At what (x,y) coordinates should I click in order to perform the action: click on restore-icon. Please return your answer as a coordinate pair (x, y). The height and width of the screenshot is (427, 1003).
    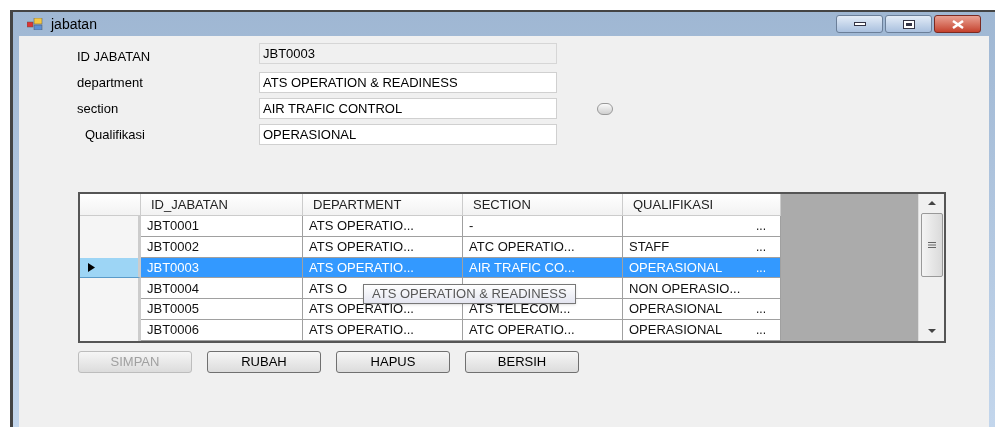
    Looking at the image, I should click on (908, 24).